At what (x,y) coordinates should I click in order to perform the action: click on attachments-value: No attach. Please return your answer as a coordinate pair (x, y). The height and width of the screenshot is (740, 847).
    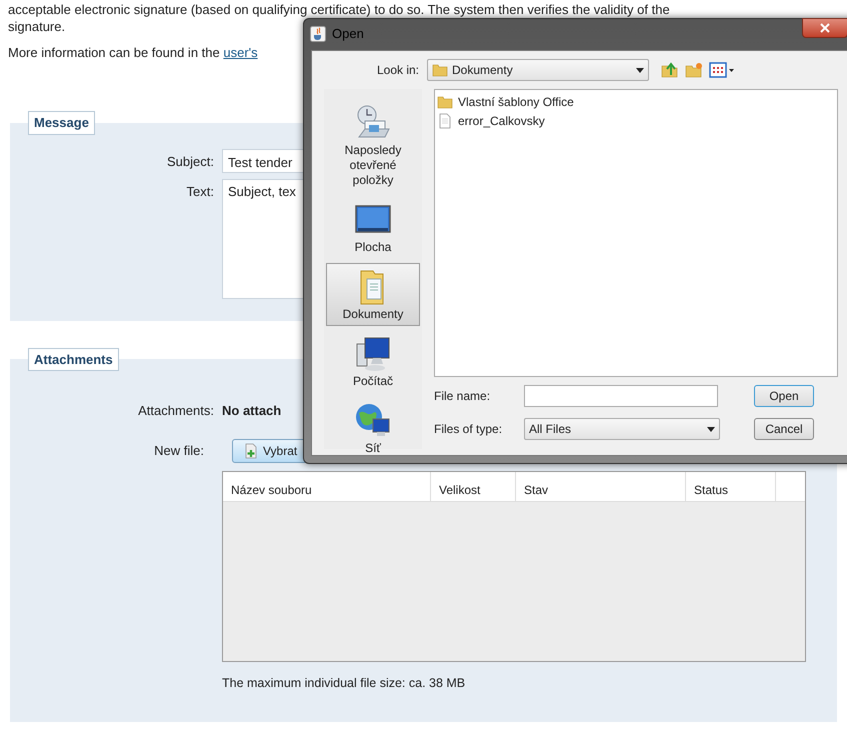
    Looking at the image, I should click on (252, 411).